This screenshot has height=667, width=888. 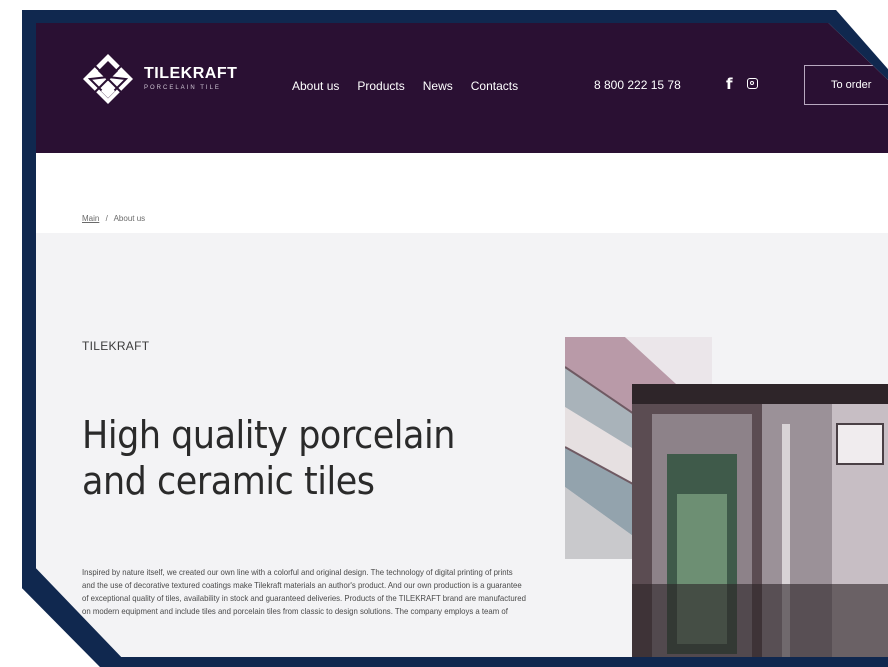 I want to click on nav-products: Products, so click(x=380, y=86).